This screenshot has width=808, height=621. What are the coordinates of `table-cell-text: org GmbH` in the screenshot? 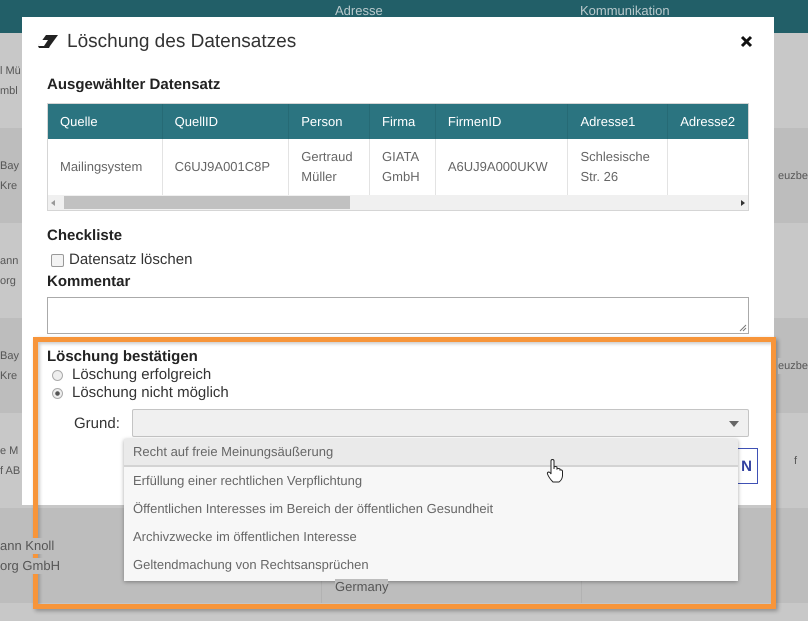 It's located at (30, 566).